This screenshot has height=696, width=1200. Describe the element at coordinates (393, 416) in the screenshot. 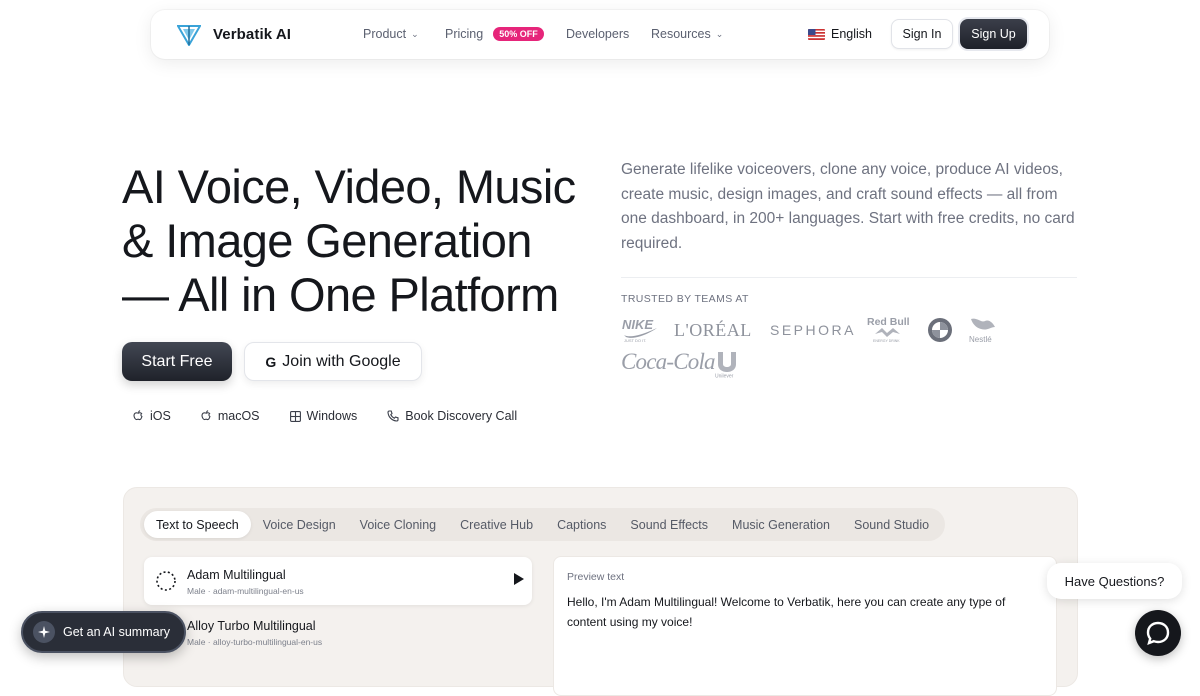

I see `phone-icon` at that location.